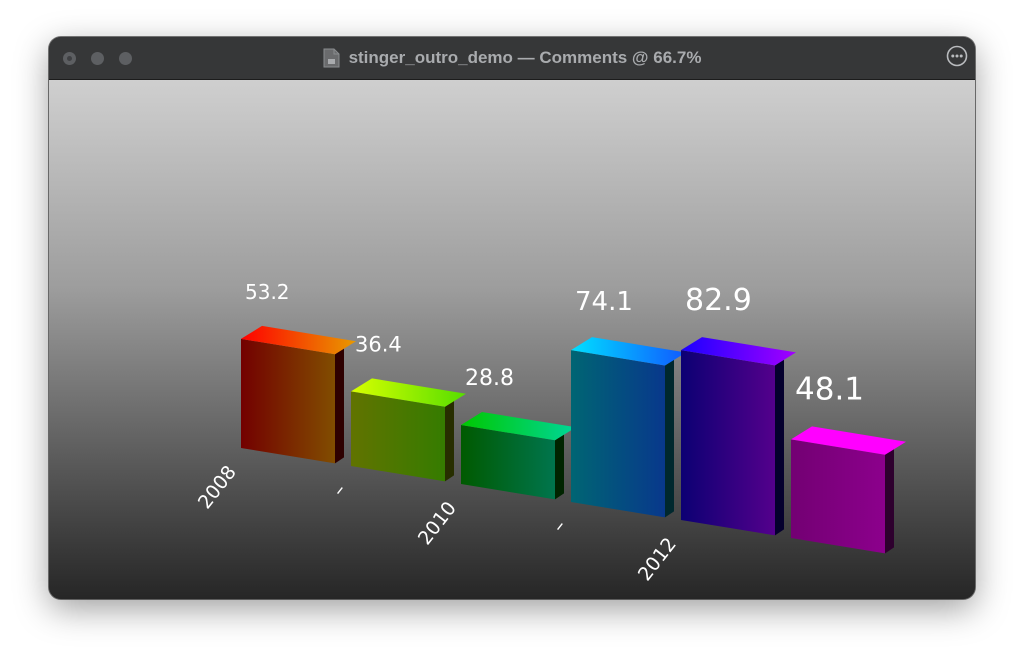 The width and height of the screenshot is (1024, 660). I want to click on window-title-area: stinger_outro_demo — Comments @ 66.7%, so click(512, 58).